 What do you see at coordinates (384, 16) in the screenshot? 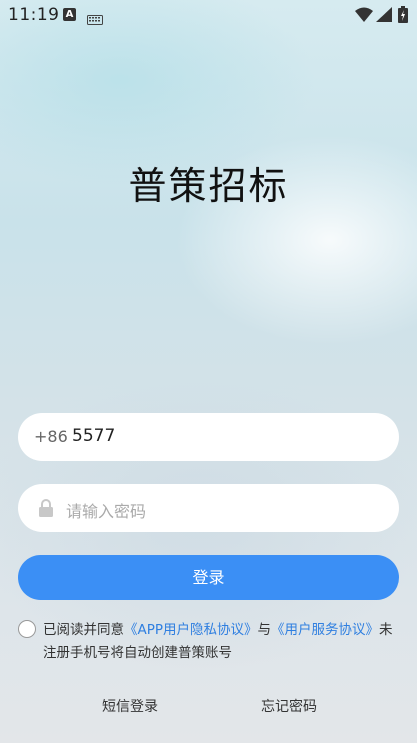
I see `signal-icon` at bounding box center [384, 16].